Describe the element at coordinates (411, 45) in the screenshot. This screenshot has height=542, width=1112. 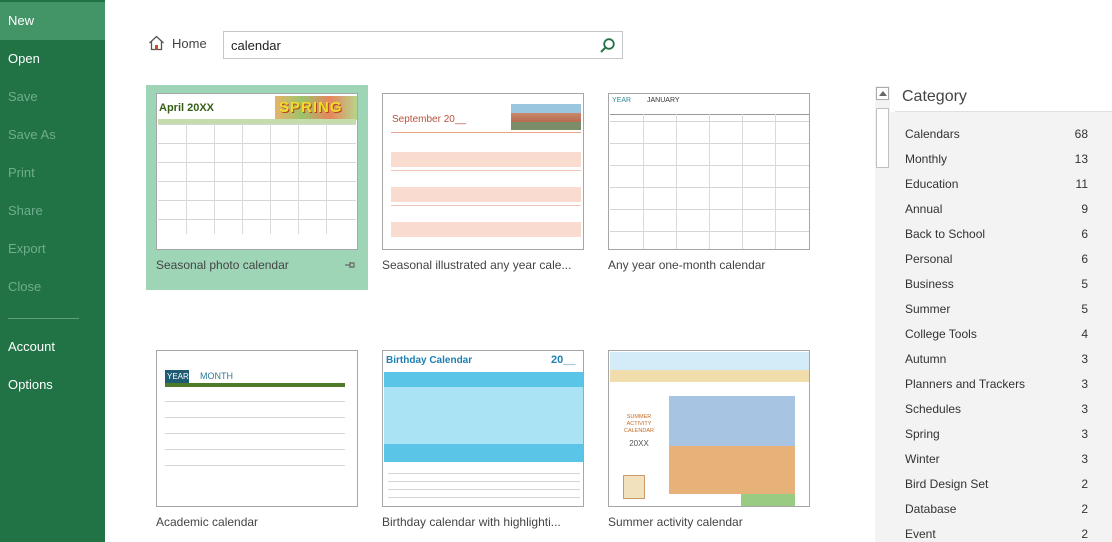
I see `search-input` at that location.